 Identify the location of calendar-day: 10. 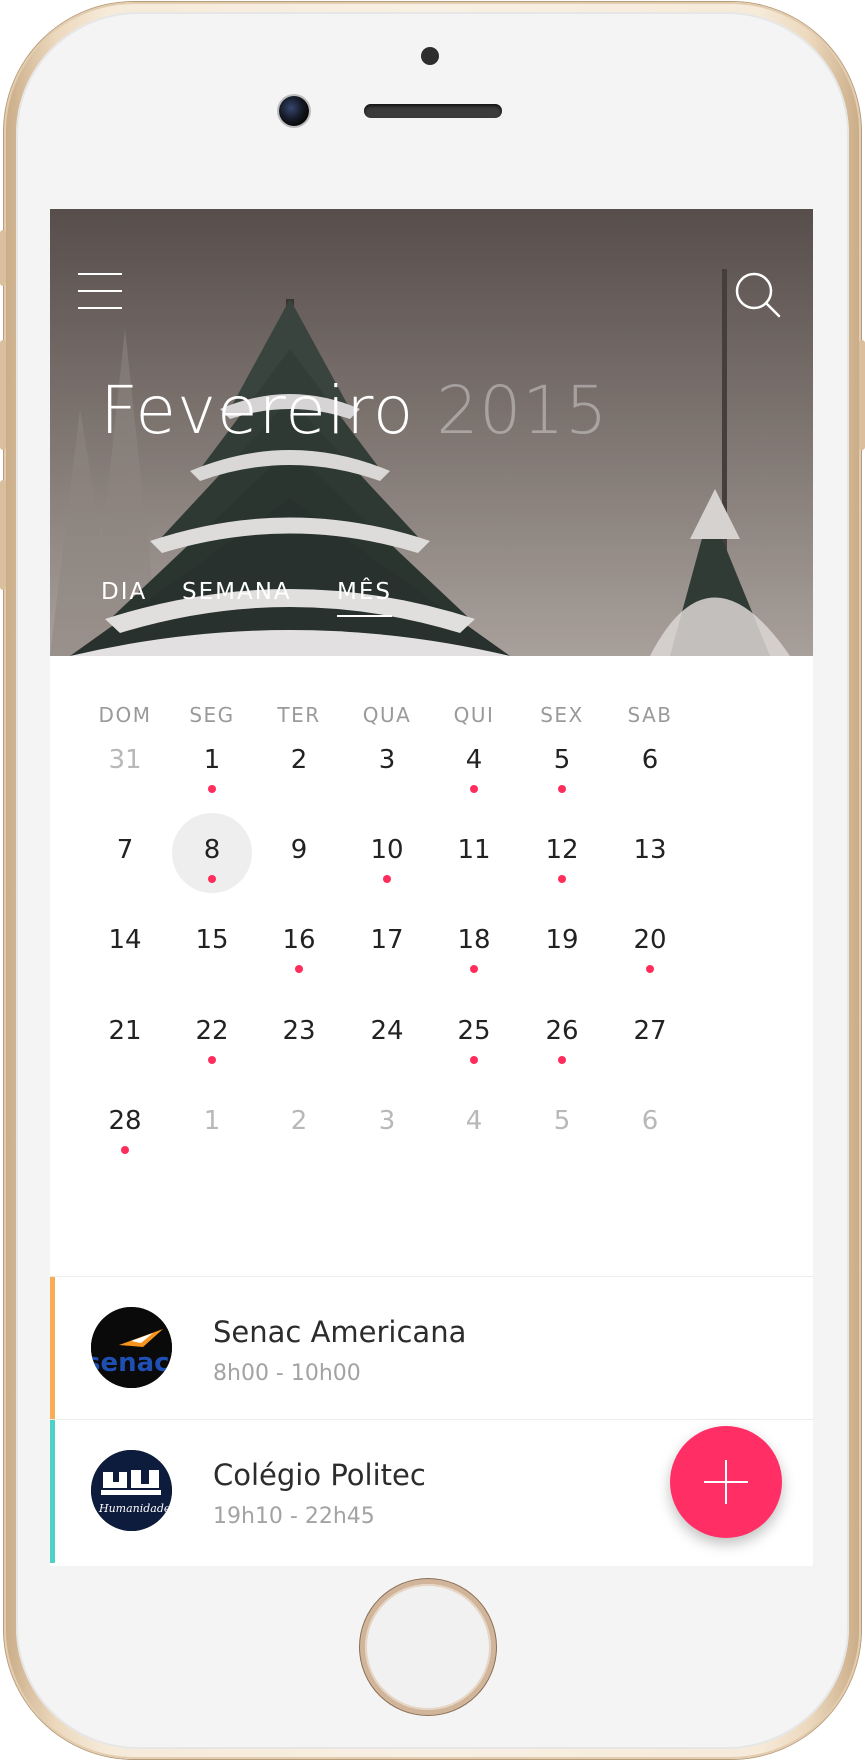
(387, 853).